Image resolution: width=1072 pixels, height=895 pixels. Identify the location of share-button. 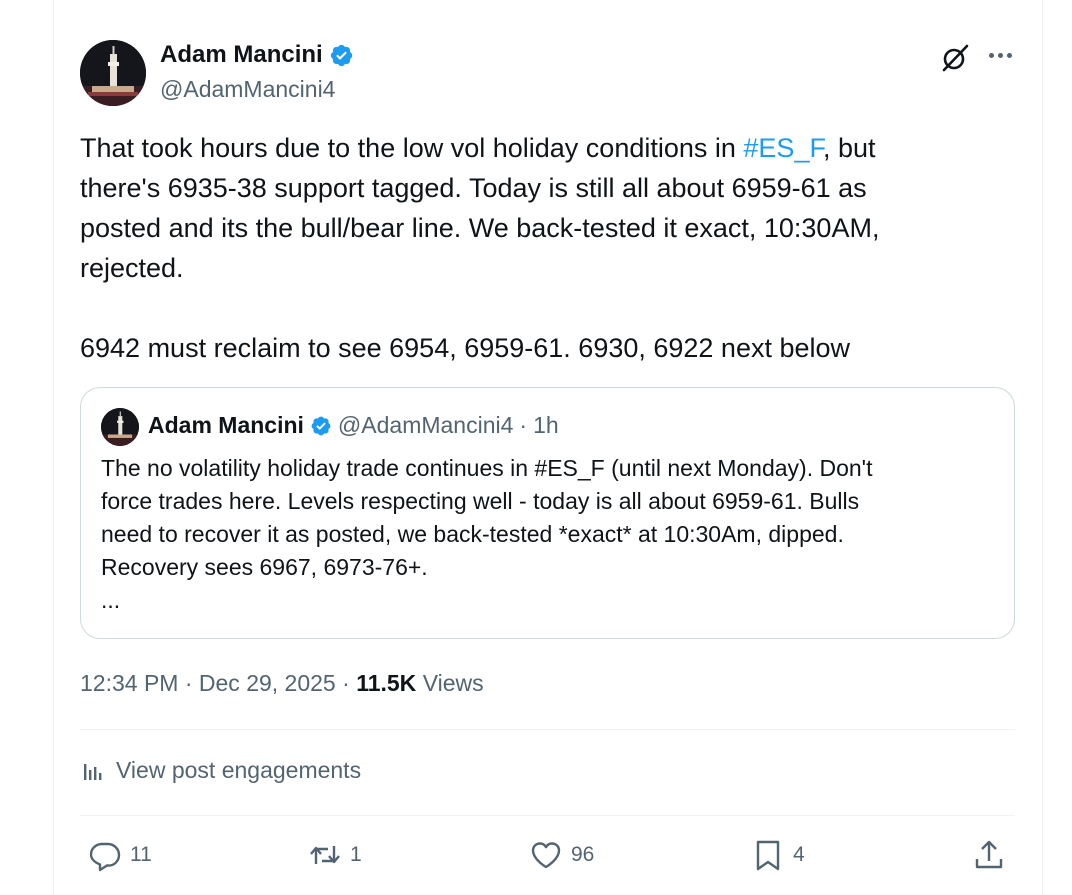
(989, 855).